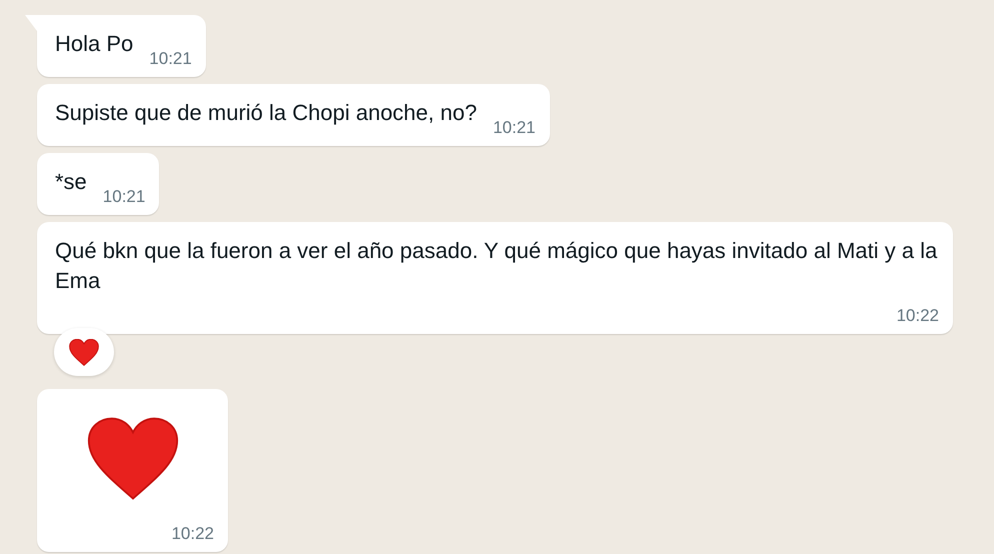 The height and width of the screenshot is (554, 994). What do you see at coordinates (94, 44) in the screenshot?
I see `message-text: Hola Po` at bounding box center [94, 44].